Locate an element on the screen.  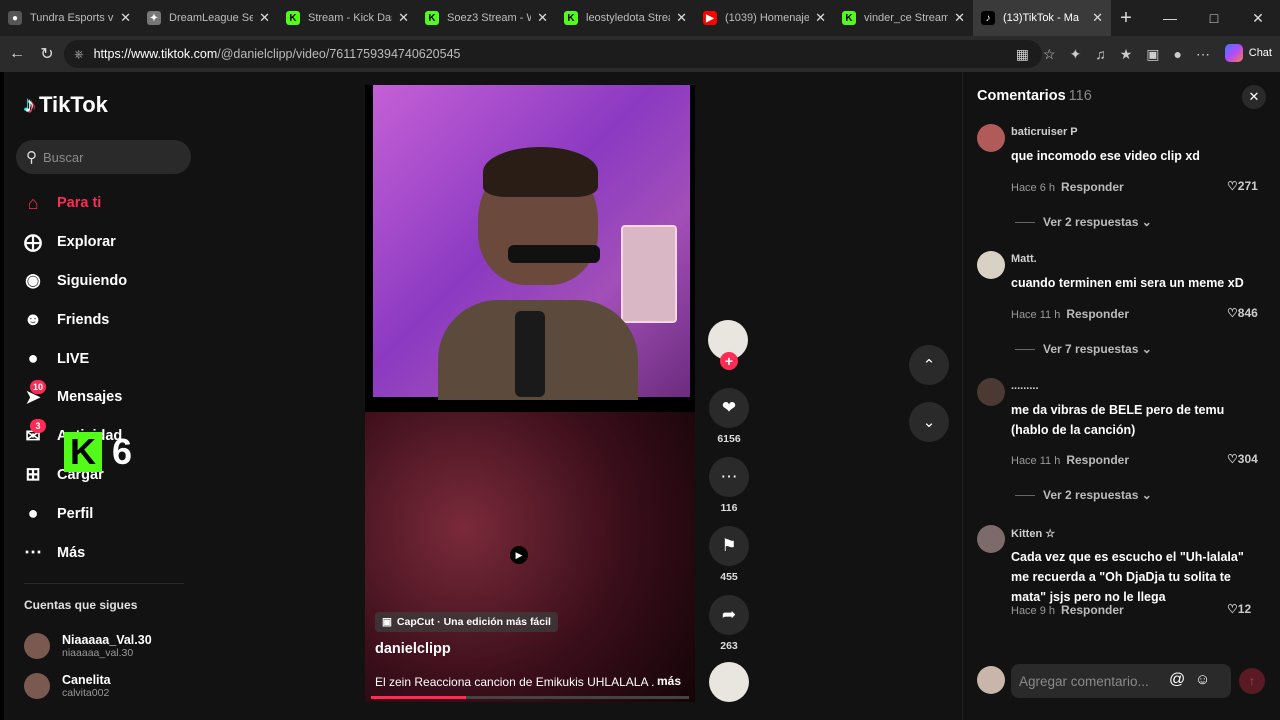
favorites-icon: ★ is located at coordinates (1126, 54).